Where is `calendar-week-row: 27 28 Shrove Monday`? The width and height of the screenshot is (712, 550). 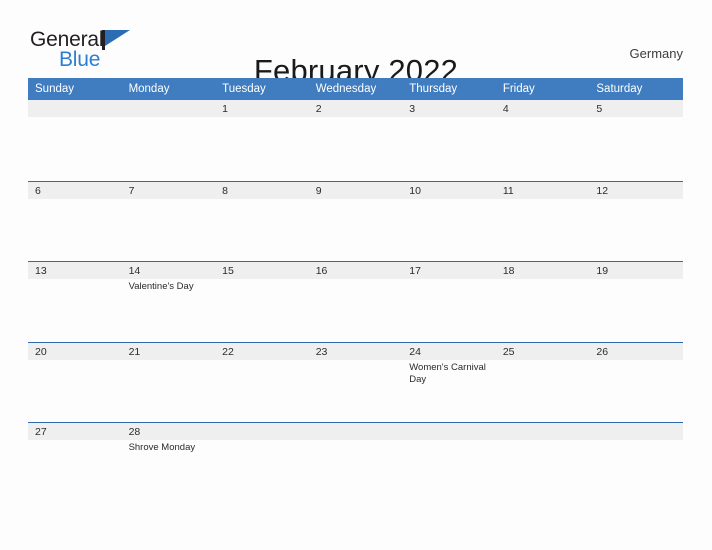
calendar-week-row: 27 28 Shrove Monday is located at coordinates (355, 462).